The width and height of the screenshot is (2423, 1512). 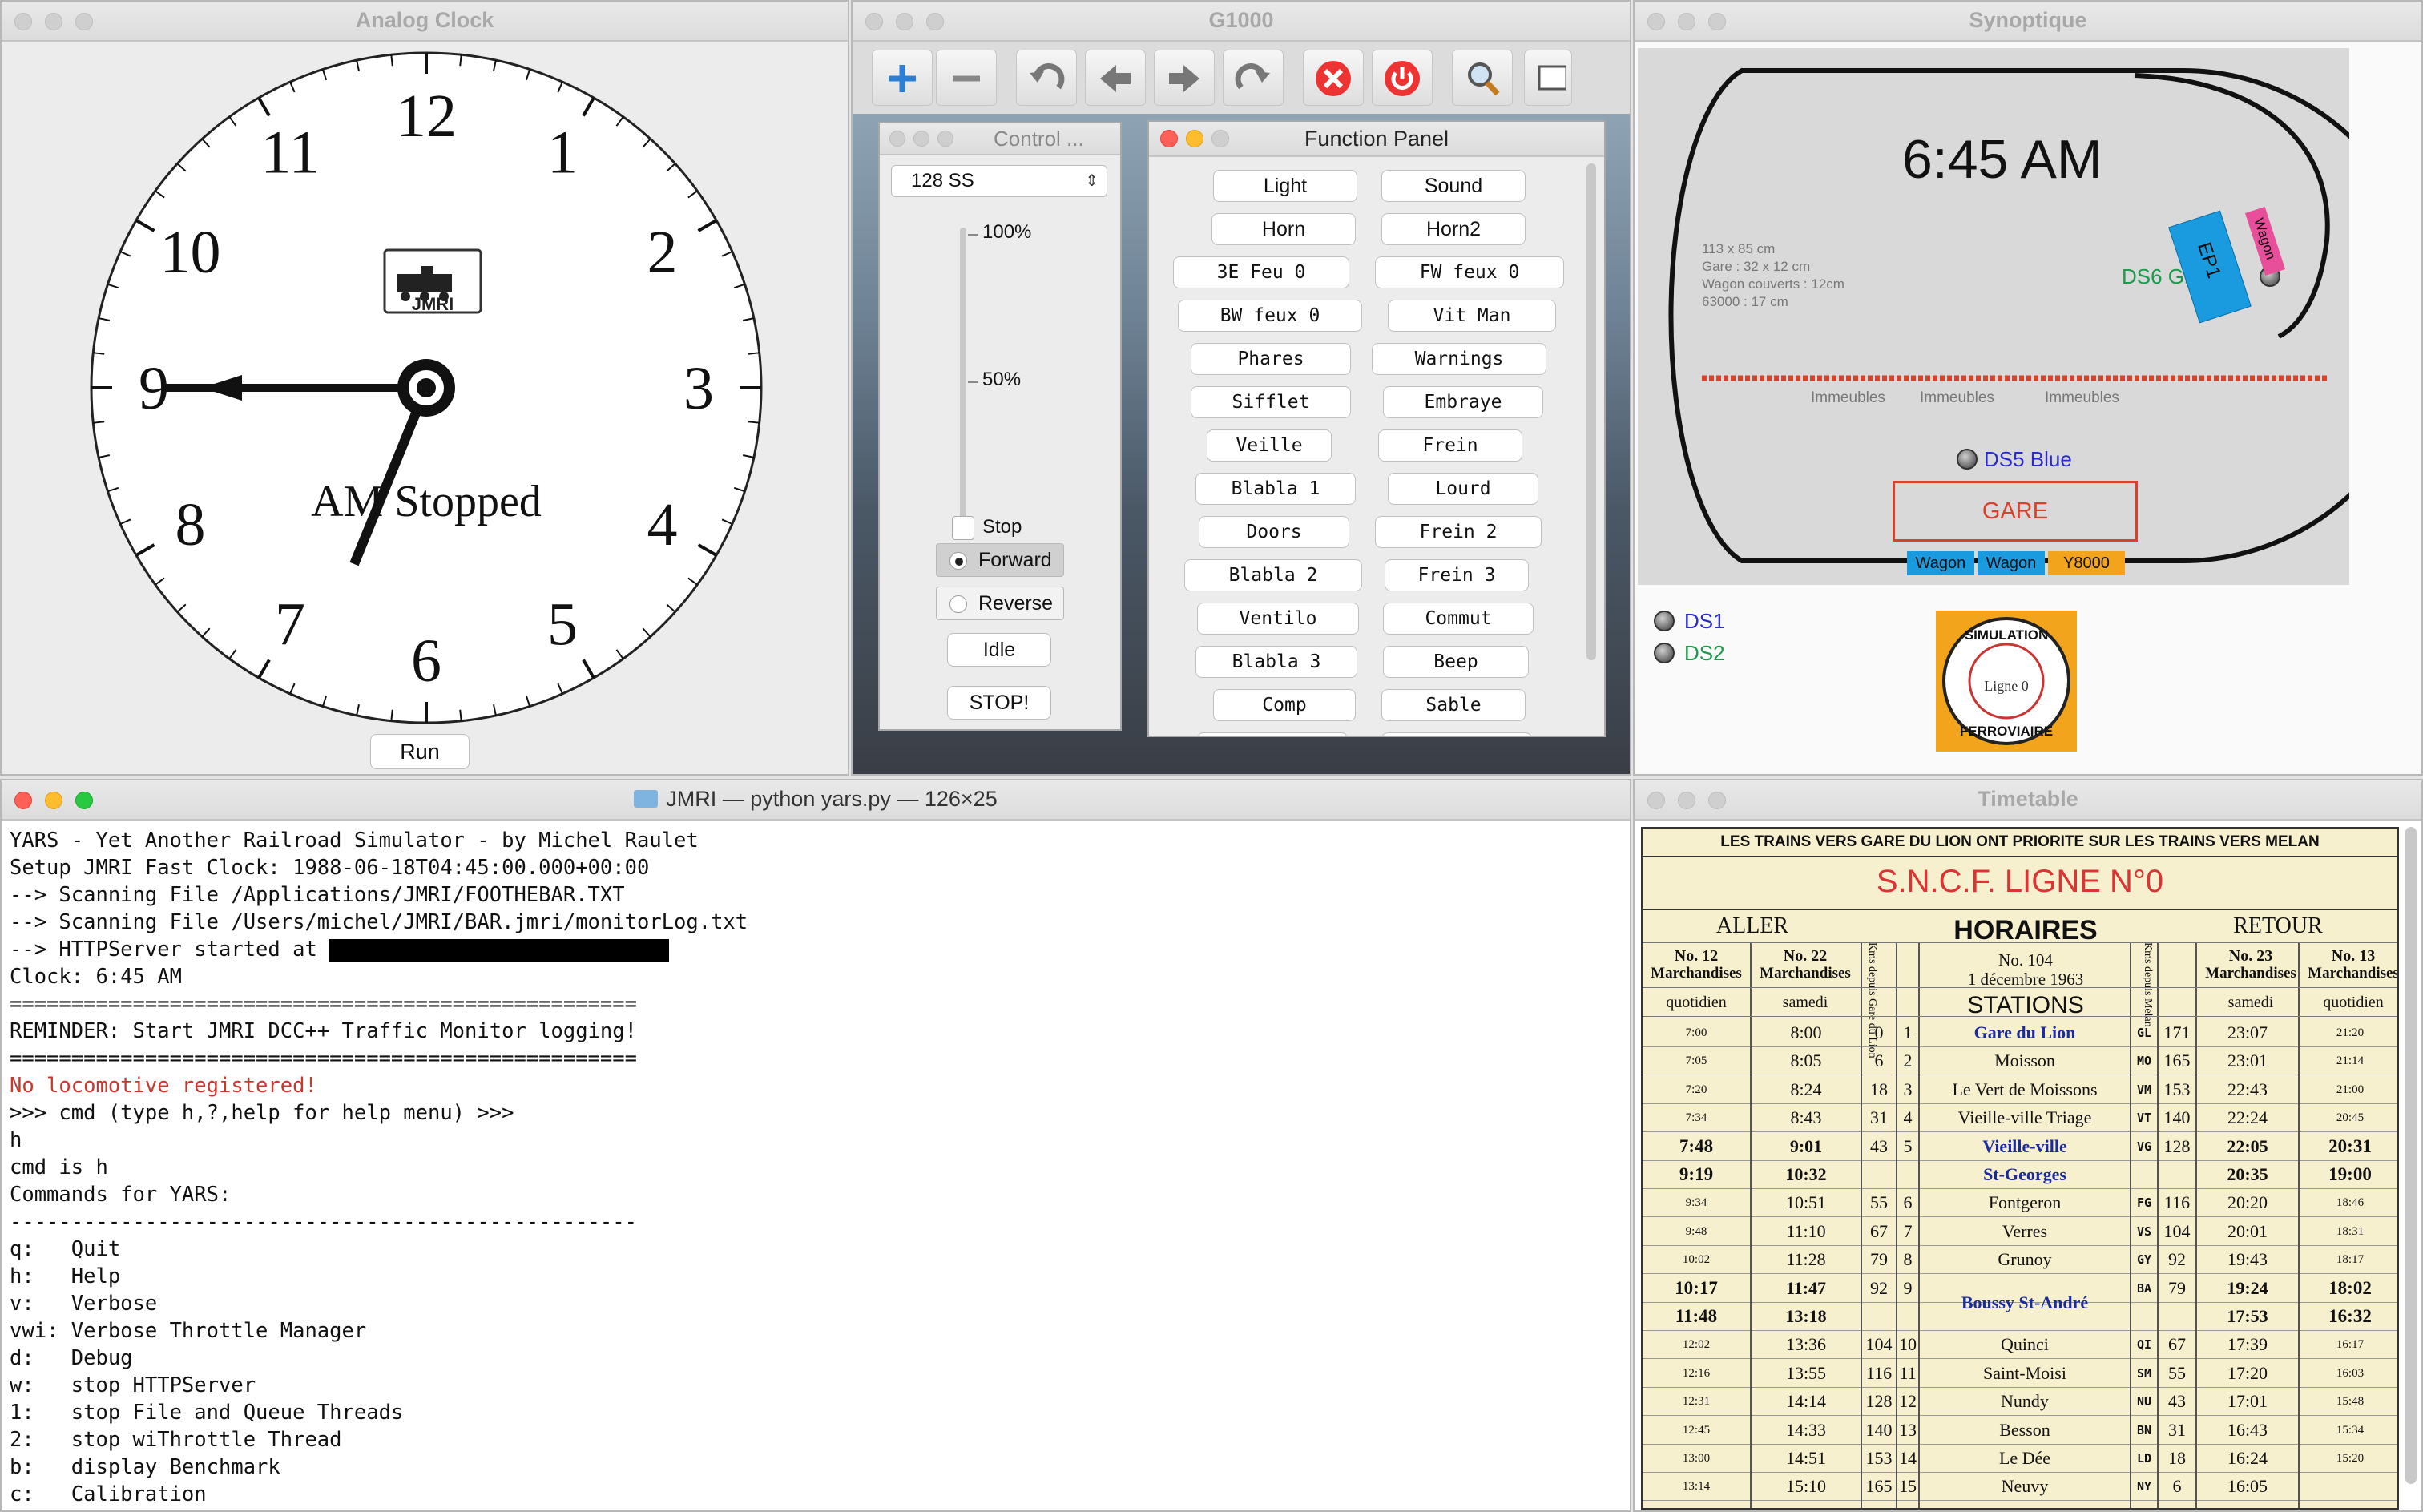 I want to click on reverse-radio: Reverse, so click(x=1000, y=603).